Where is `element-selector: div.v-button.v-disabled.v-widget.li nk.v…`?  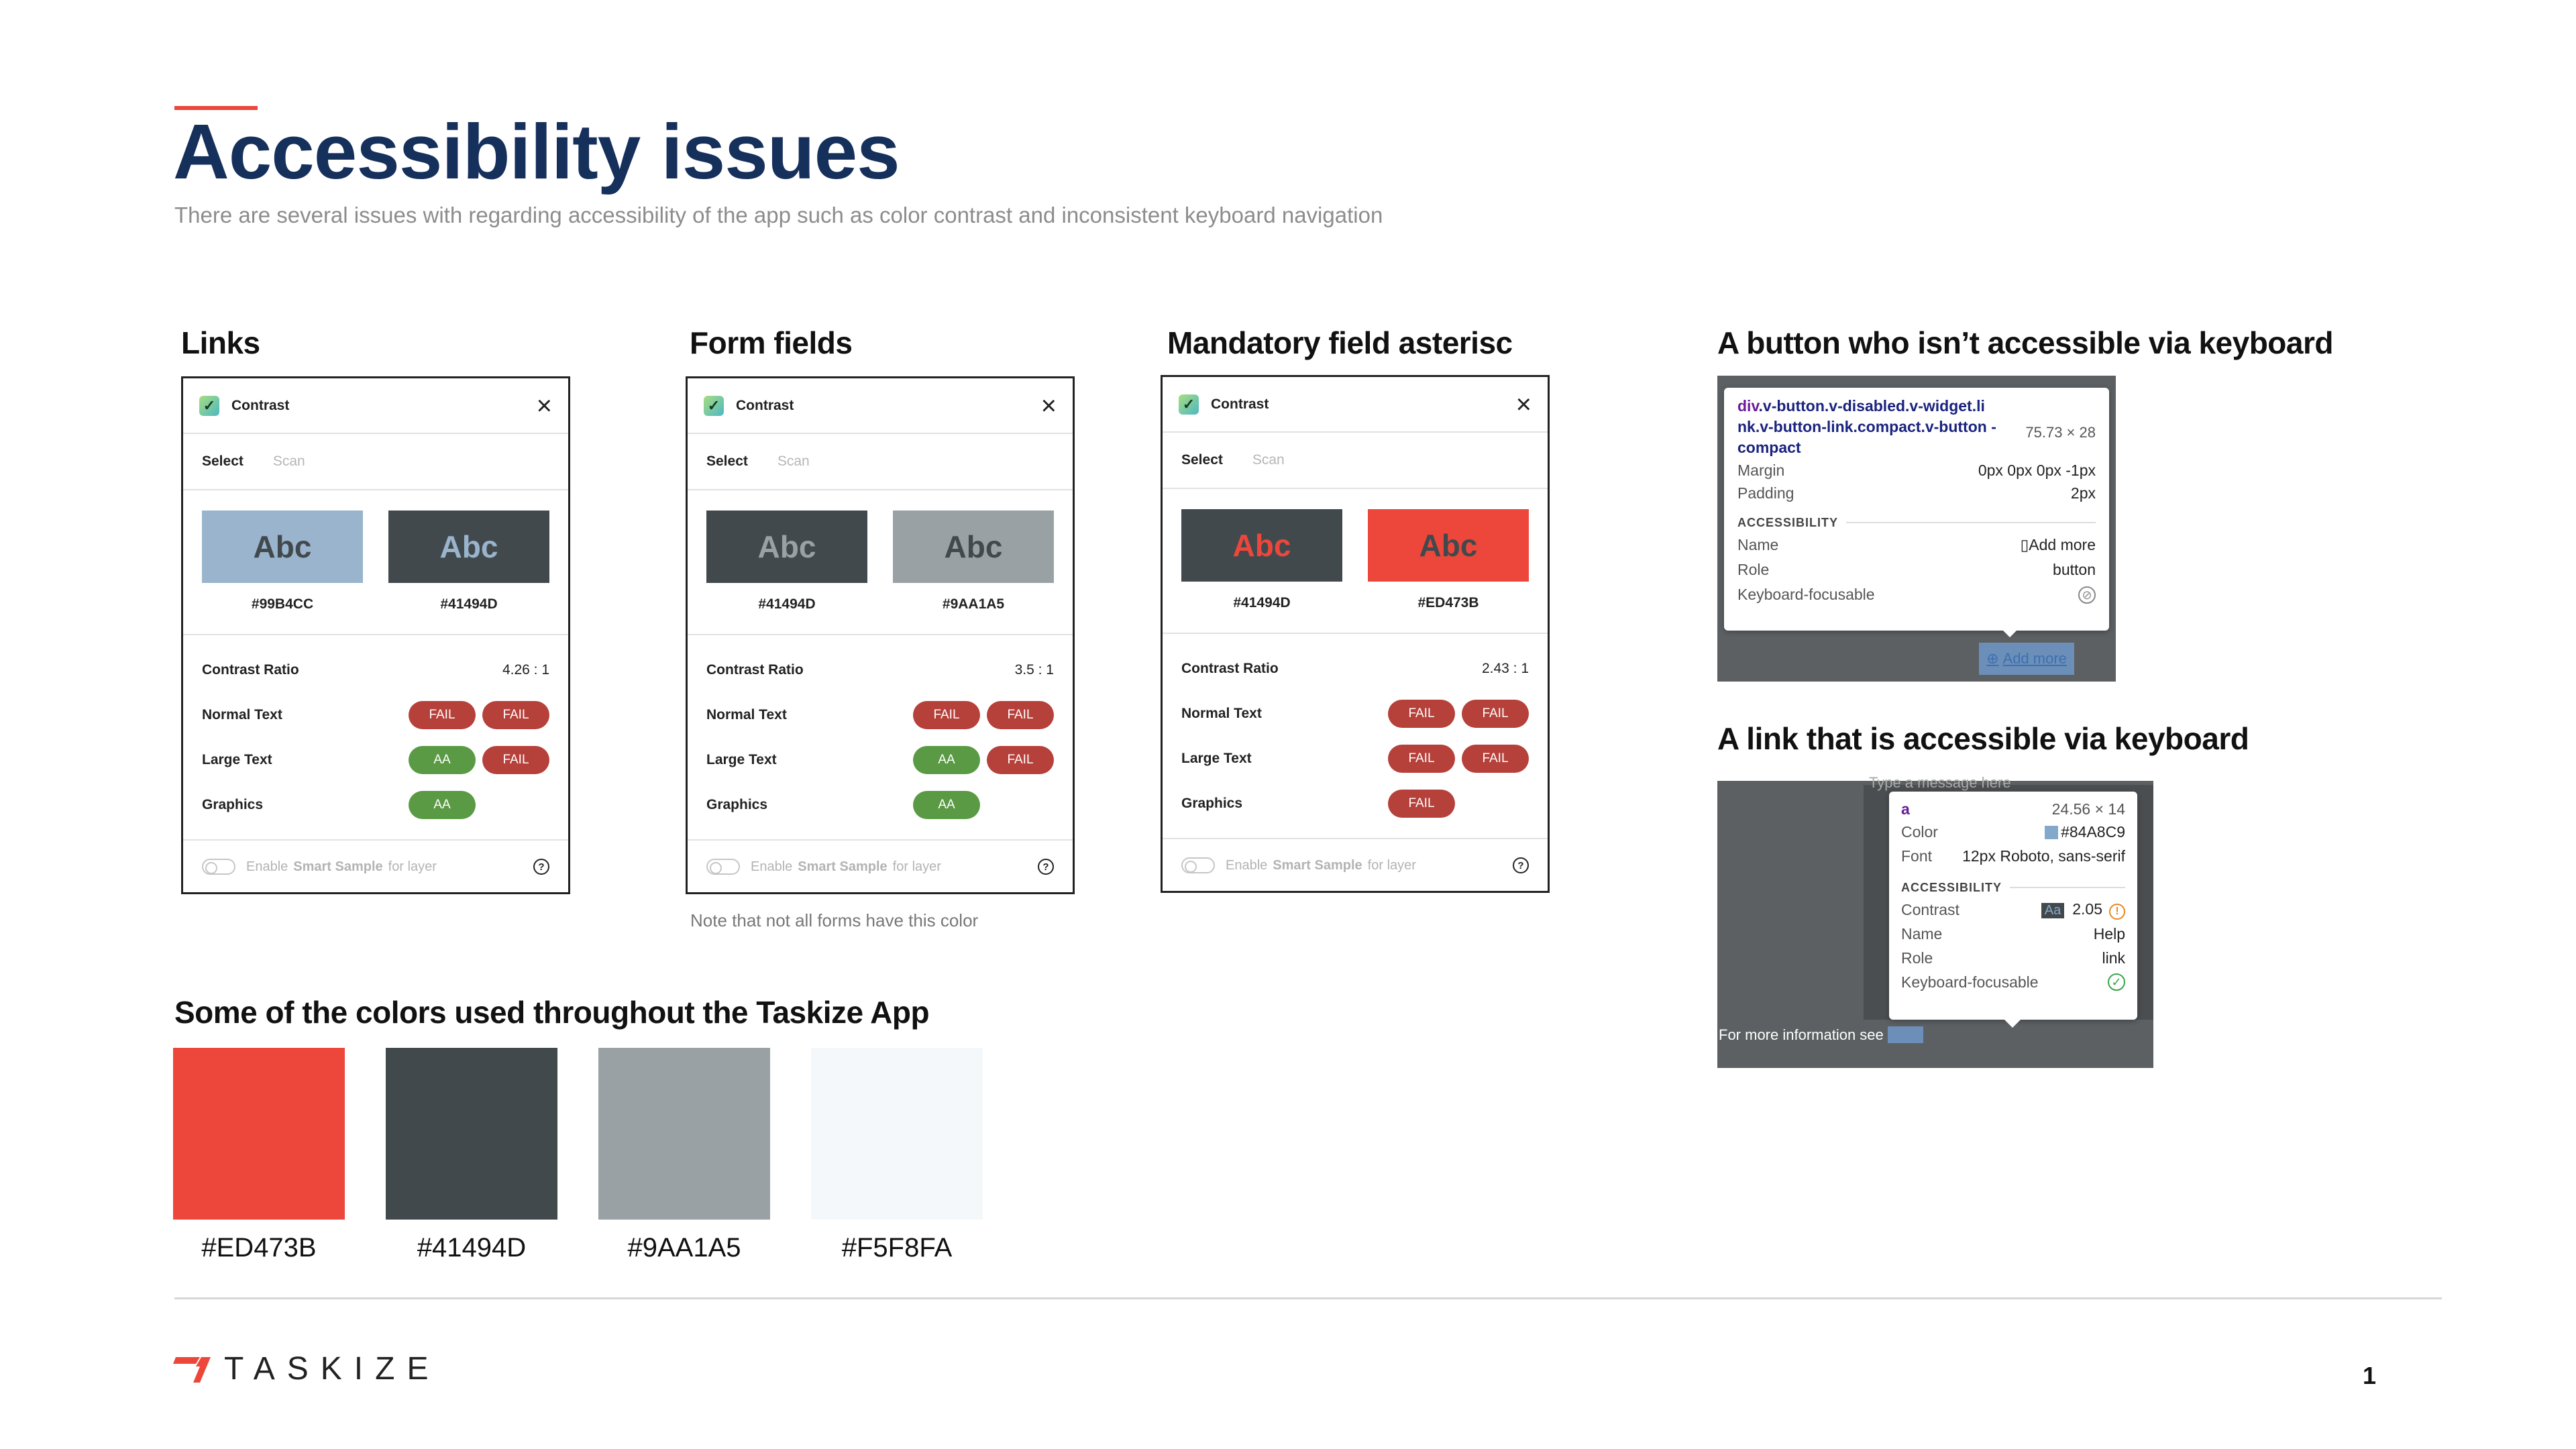 element-selector: div.v-button.v-disabled.v-widget.li nk.v… is located at coordinates (1866, 427).